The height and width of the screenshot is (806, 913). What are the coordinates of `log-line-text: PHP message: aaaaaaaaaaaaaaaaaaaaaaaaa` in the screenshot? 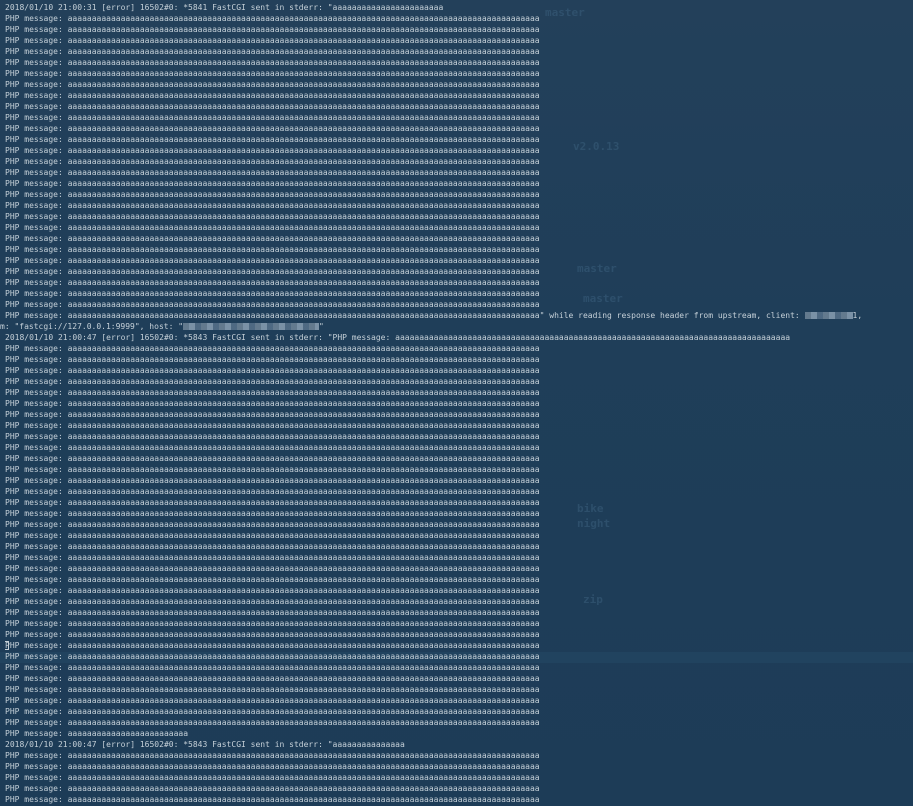 It's located at (97, 733).